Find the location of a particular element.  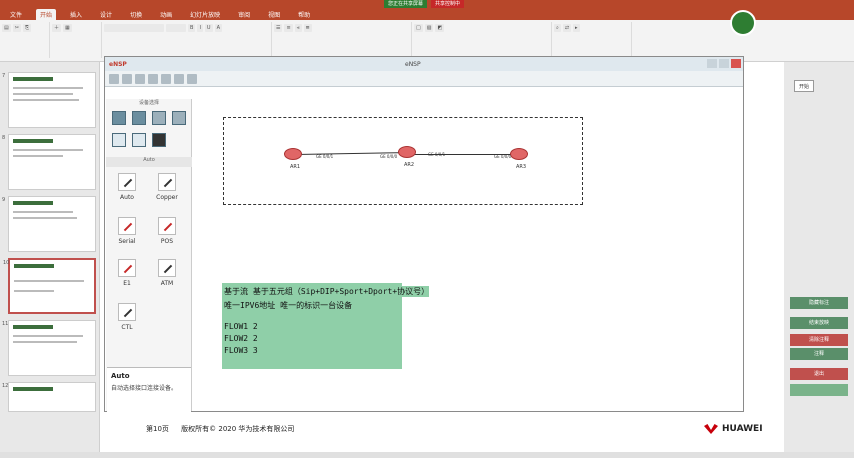

clear-annotation-button: 清除注释 is located at coordinates (819, 340).